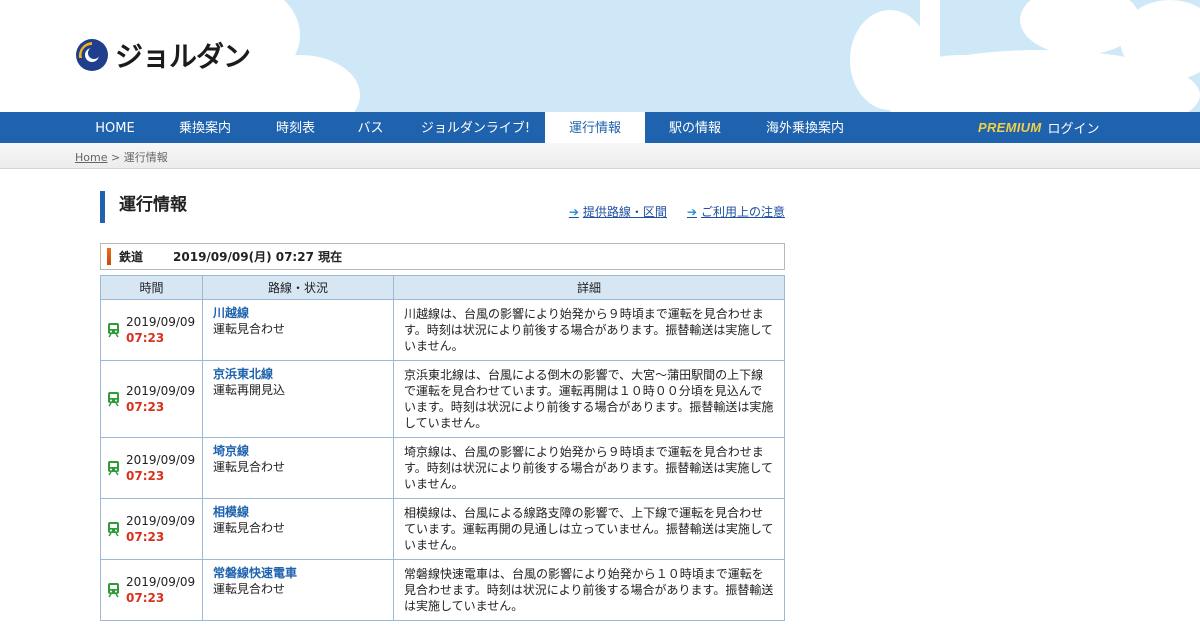 This screenshot has height=630, width=1200. What do you see at coordinates (109, 256) in the screenshot?
I see `section-marker` at bounding box center [109, 256].